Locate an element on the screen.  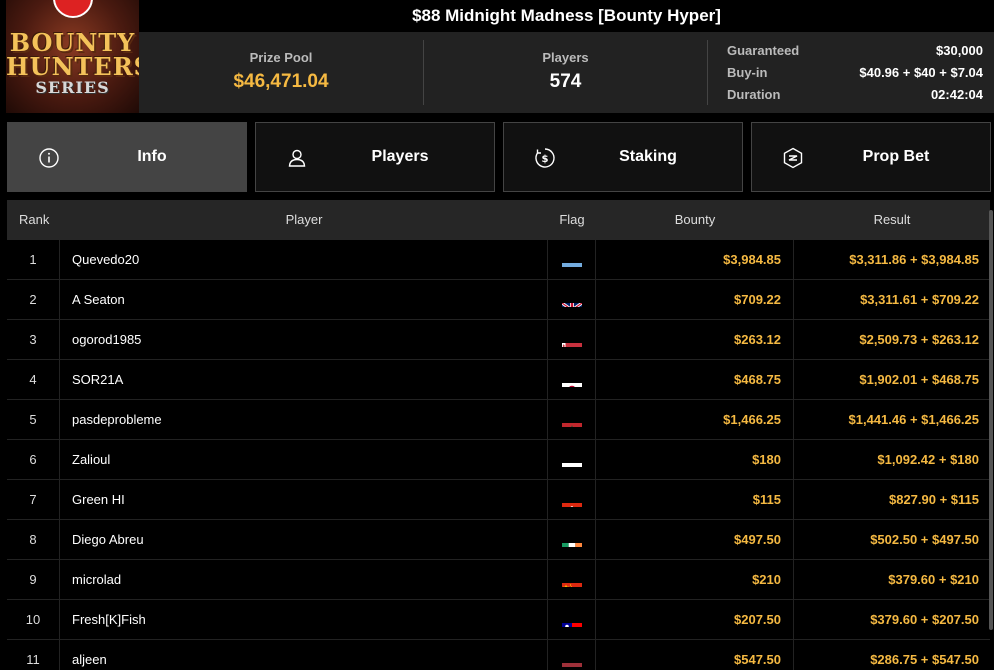
flag-ireland-icon is located at coordinates (571, 540).